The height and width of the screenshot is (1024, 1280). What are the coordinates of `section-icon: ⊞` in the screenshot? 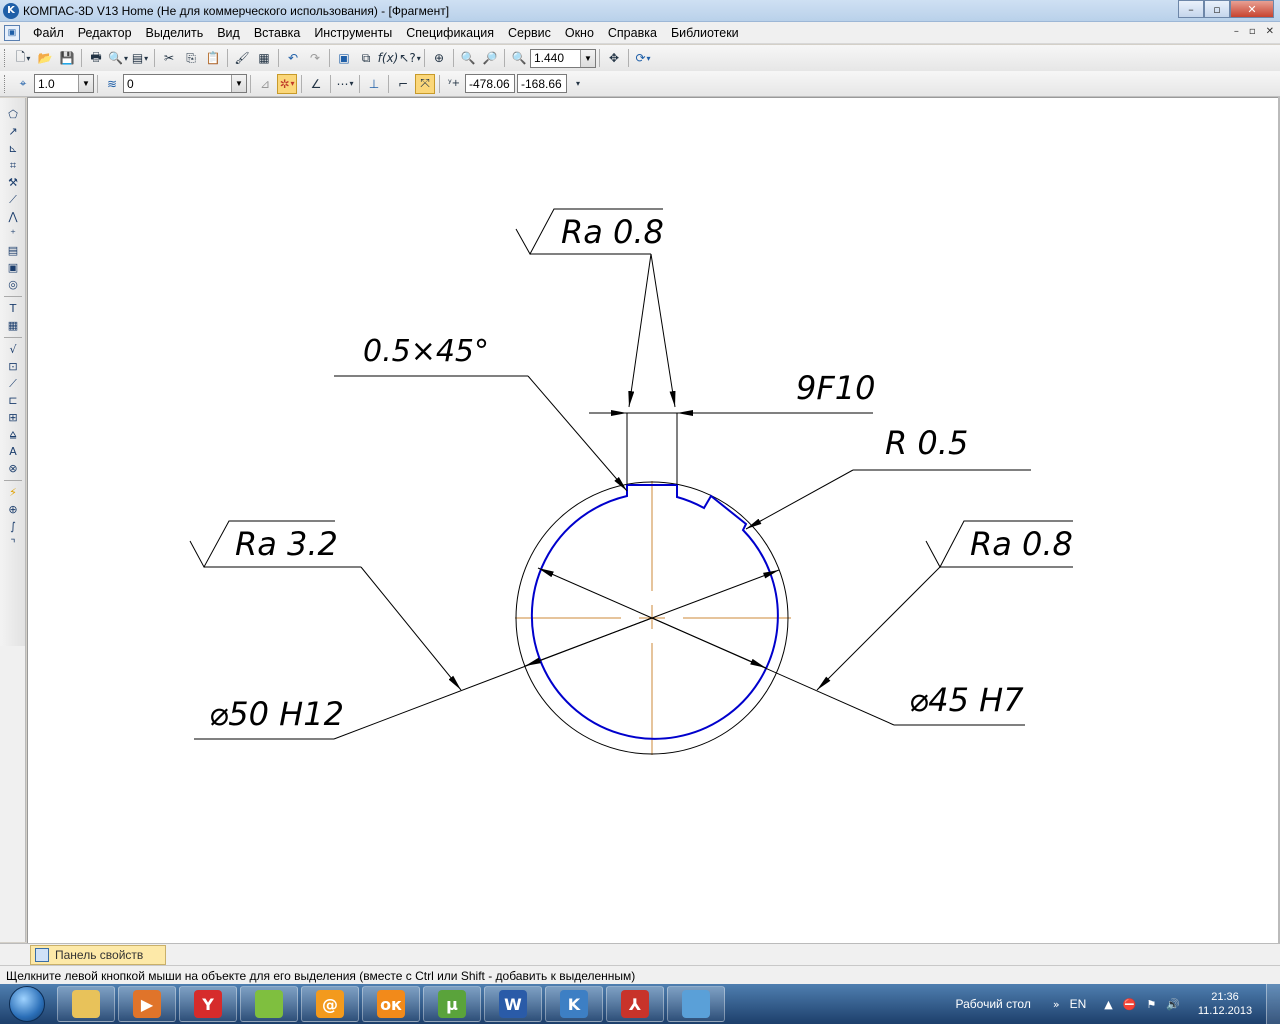 It's located at (13, 417).